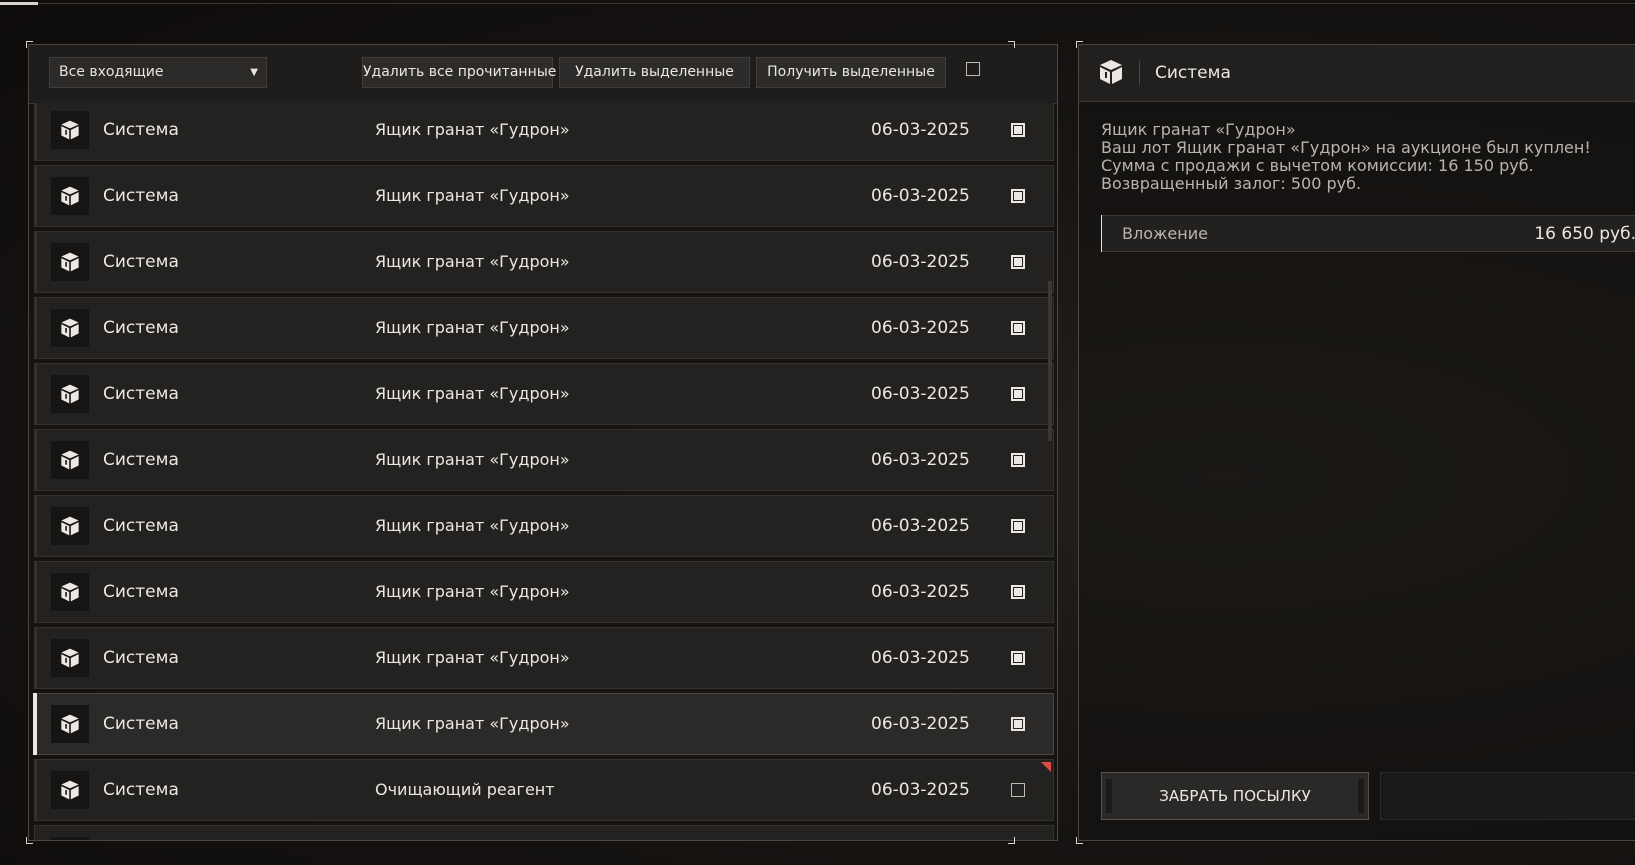 This screenshot has width=1635, height=865. Describe the element at coordinates (1231, 183) in the screenshot. I see `message-line: Возвращенный залог: 500 руб.` at that location.